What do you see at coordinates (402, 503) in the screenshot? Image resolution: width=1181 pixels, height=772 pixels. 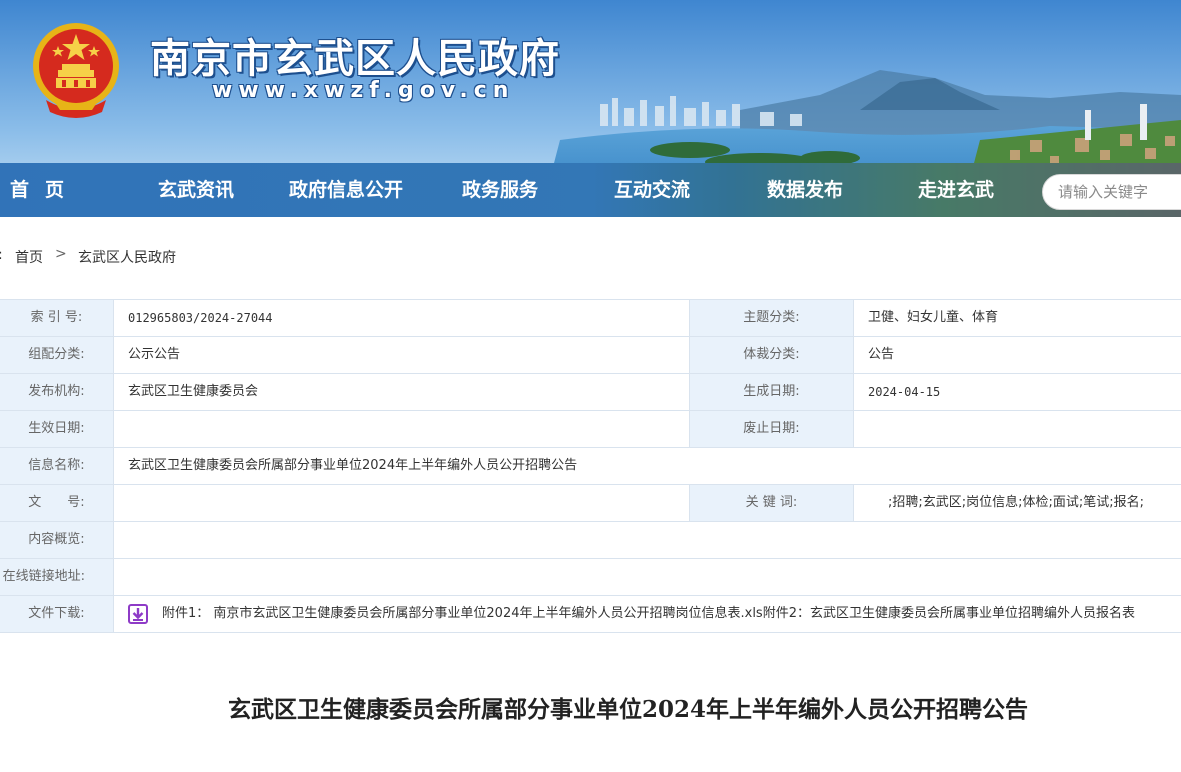 I see `doc-no-value` at bounding box center [402, 503].